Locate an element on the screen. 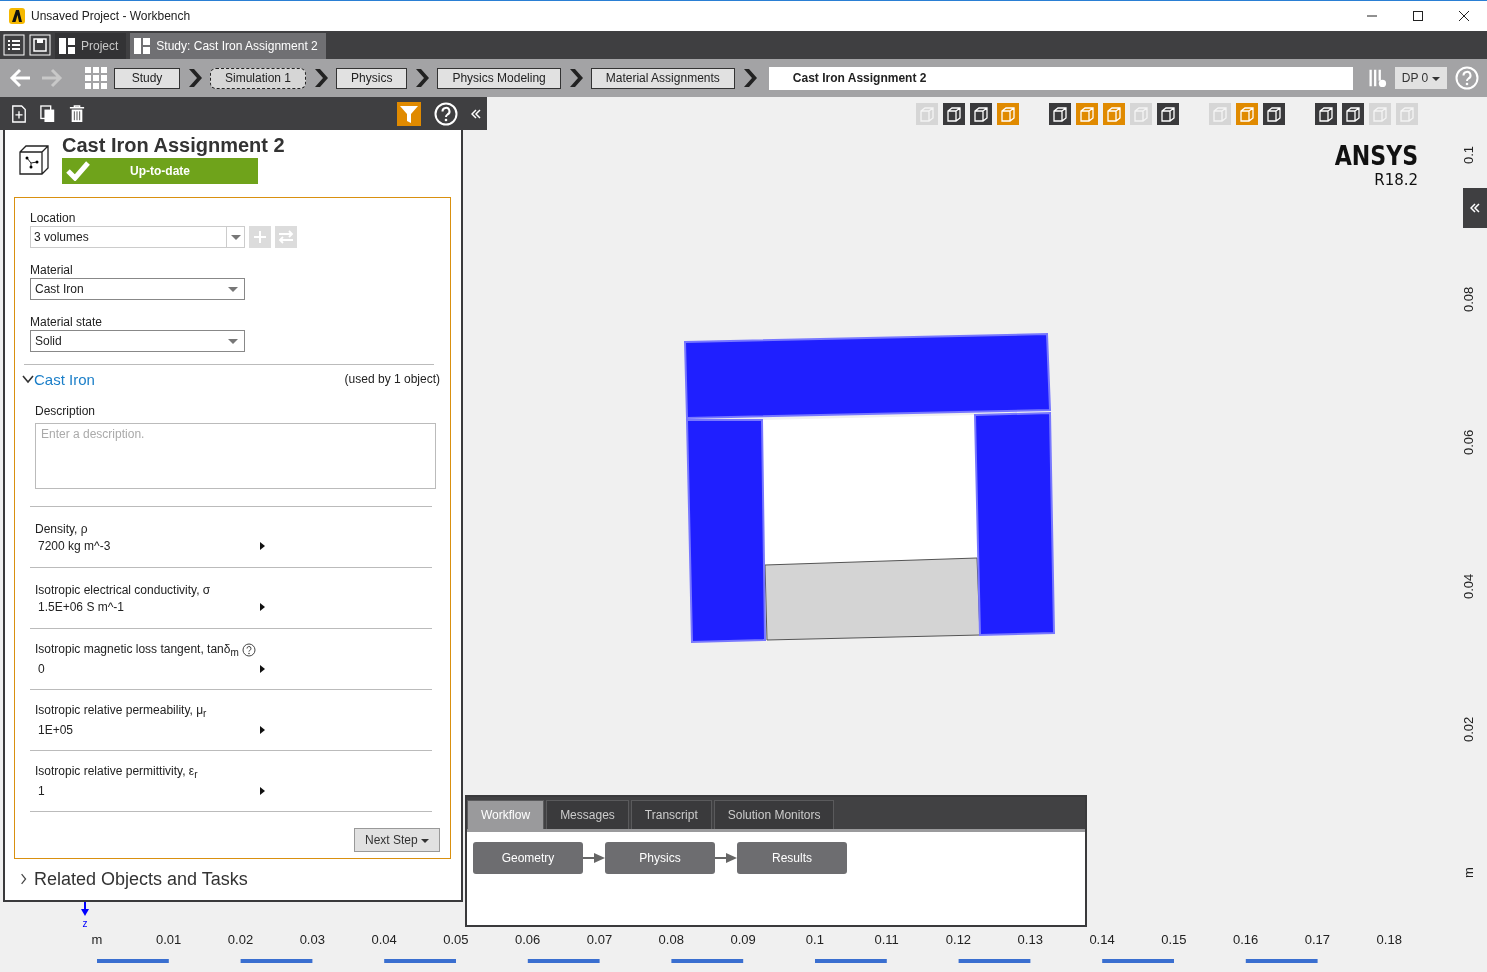 This screenshot has width=1487, height=972. project-tab: Project is located at coordinates (91, 46).